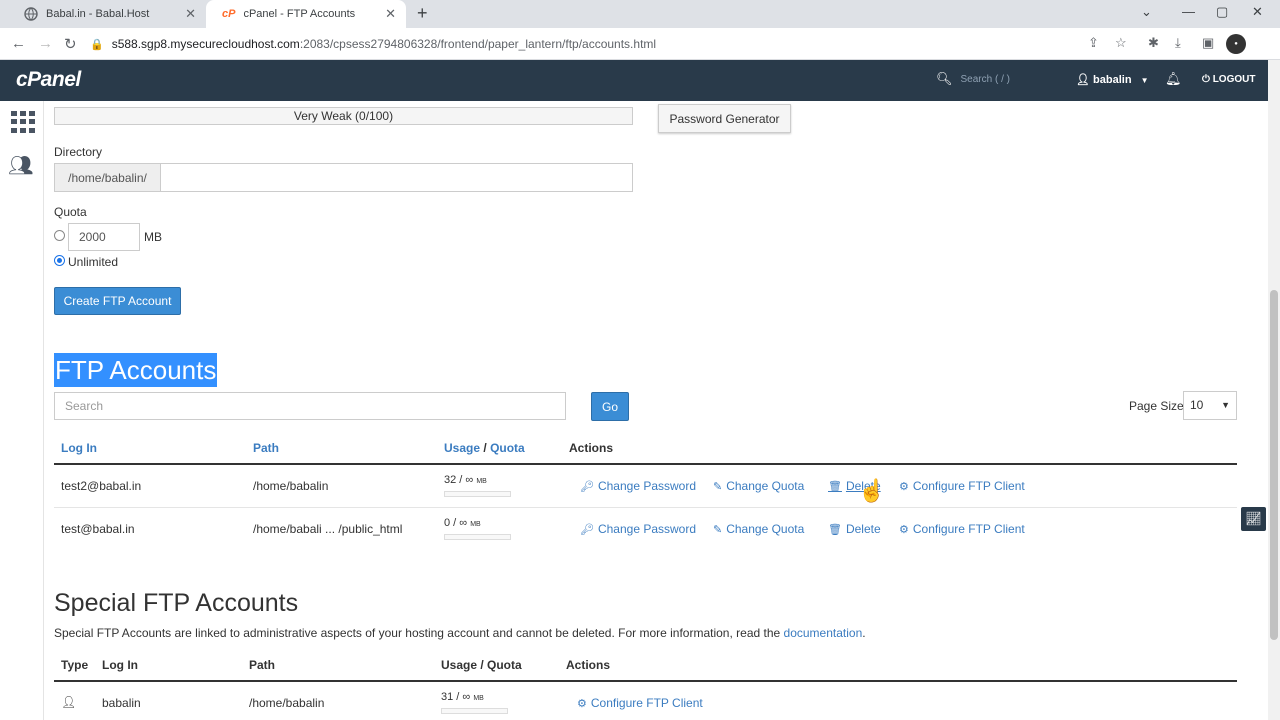 Image resolution: width=1280 pixels, height=720 pixels. Describe the element at coordinates (23, 122) in the screenshot. I see `apps-grid-icon` at that location.